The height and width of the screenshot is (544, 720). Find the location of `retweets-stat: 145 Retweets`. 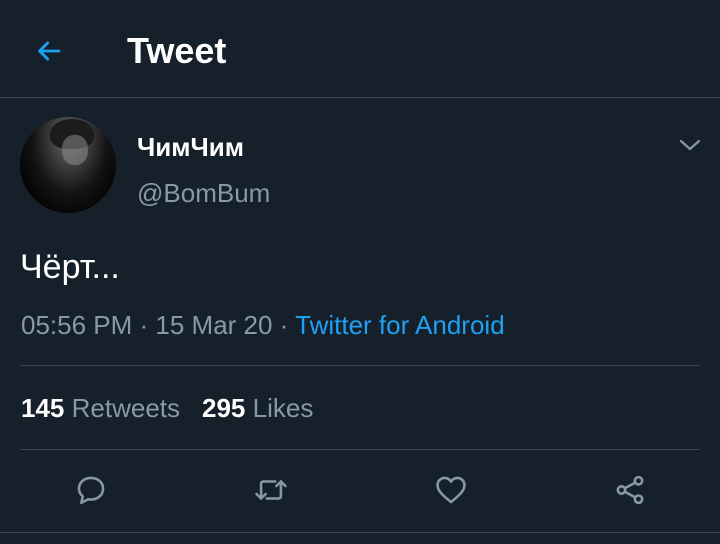

retweets-stat: 145 Retweets is located at coordinates (100, 408).